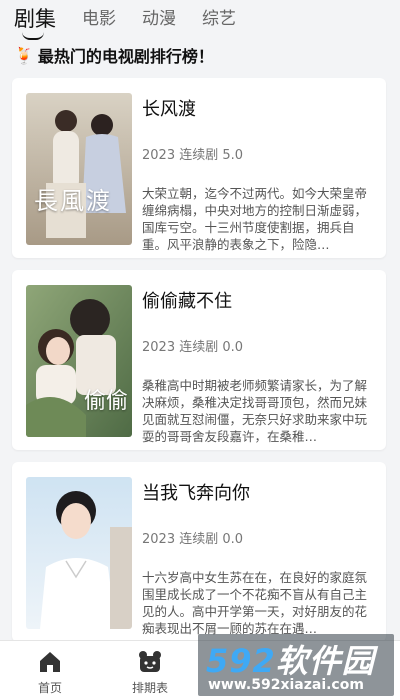 This screenshot has height=700, width=400. I want to click on tab-movie: 电影, so click(99, 25).